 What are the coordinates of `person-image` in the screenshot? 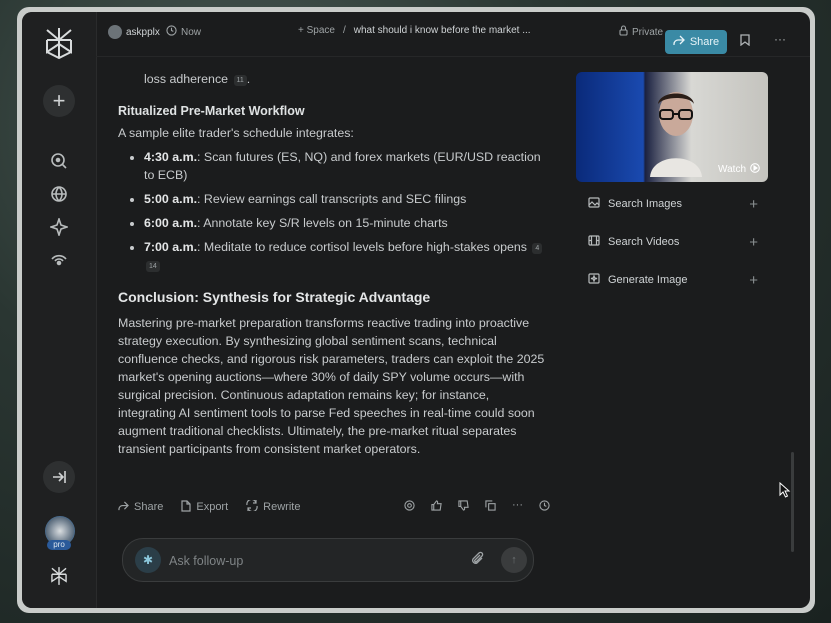 It's located at (676, 134).